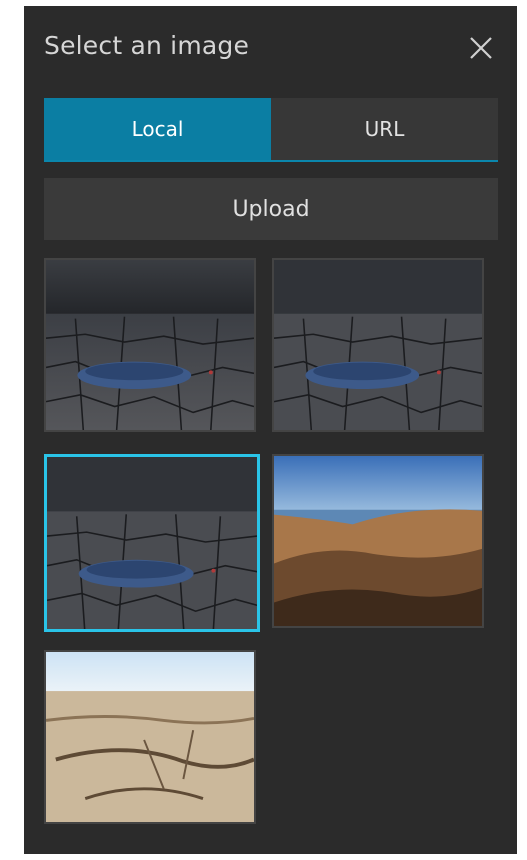 This screenshot has height=860, width=527. I want to click on upload-button: Upload, so click(271, 209).